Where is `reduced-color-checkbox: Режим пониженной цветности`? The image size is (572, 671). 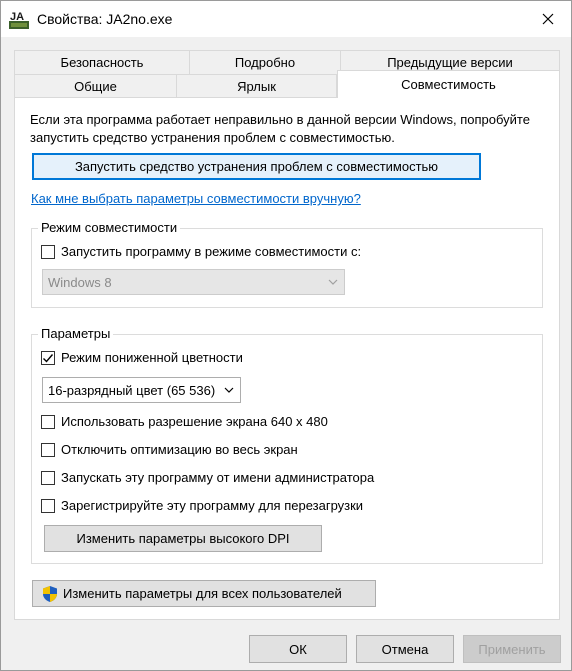
reduced-color-checkbox: Режим пониженной цветности is located at coordinates (142, 357).